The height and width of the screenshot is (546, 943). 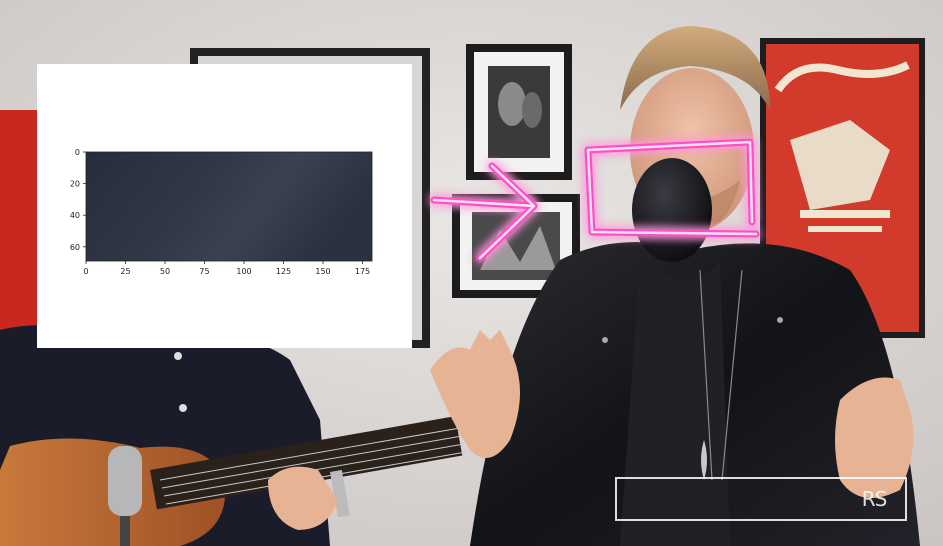 I want to click on y-tick-label: 20, so click(x=75, y=184).